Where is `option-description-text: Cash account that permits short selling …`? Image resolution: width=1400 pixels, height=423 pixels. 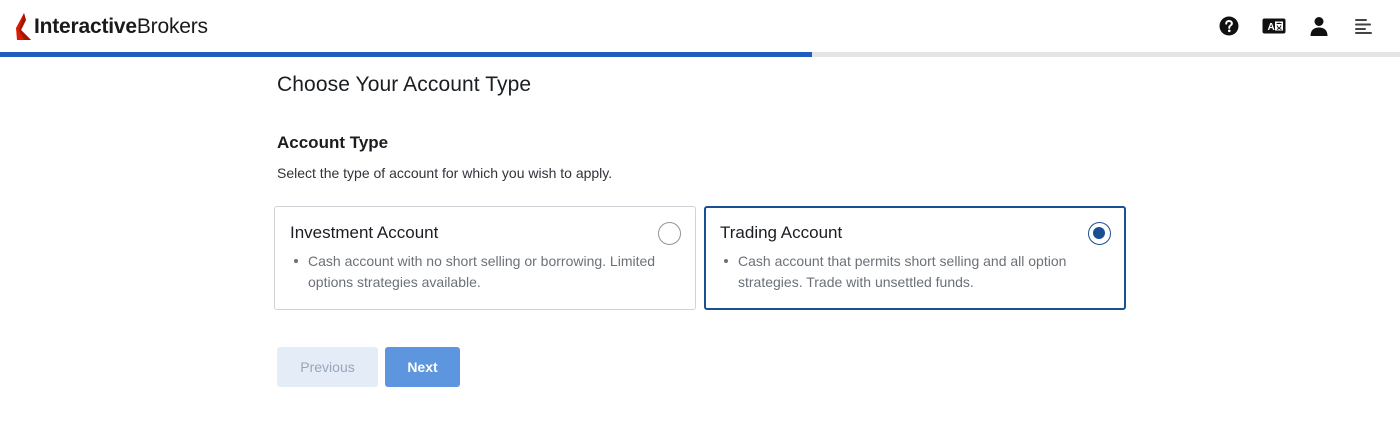
option-description-text: Cash account that permits short selling … is located at coordinates (902, 271).